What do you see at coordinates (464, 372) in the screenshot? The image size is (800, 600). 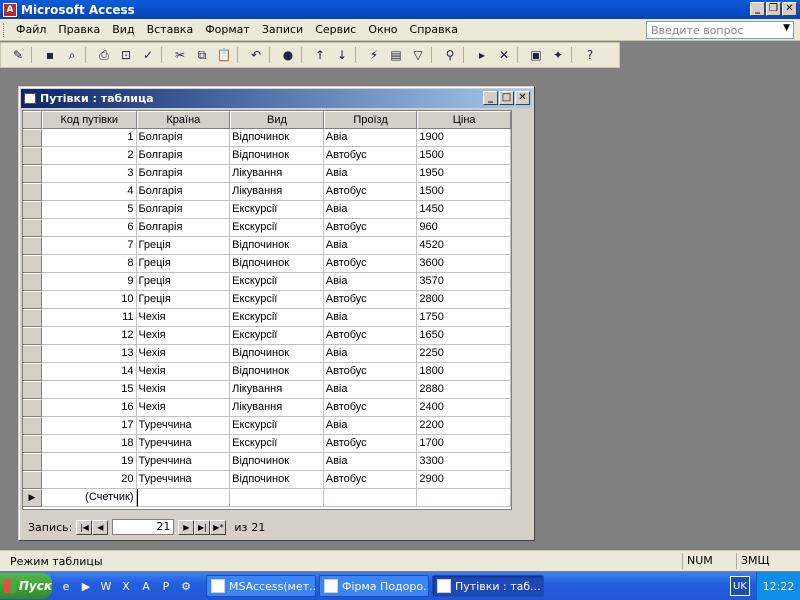 I see `table-cell: 1800` at bounding box center [464, 372].